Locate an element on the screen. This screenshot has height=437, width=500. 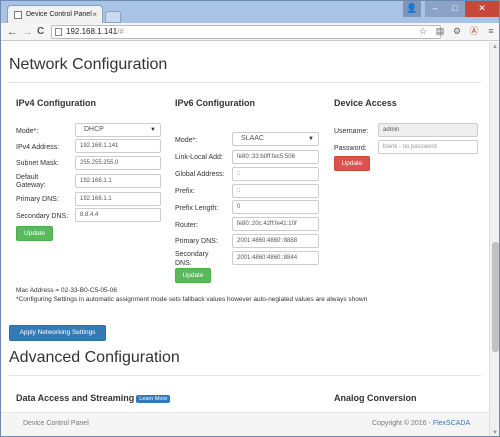
forward-arrow-icon: → is located at coordinates (27, 32).